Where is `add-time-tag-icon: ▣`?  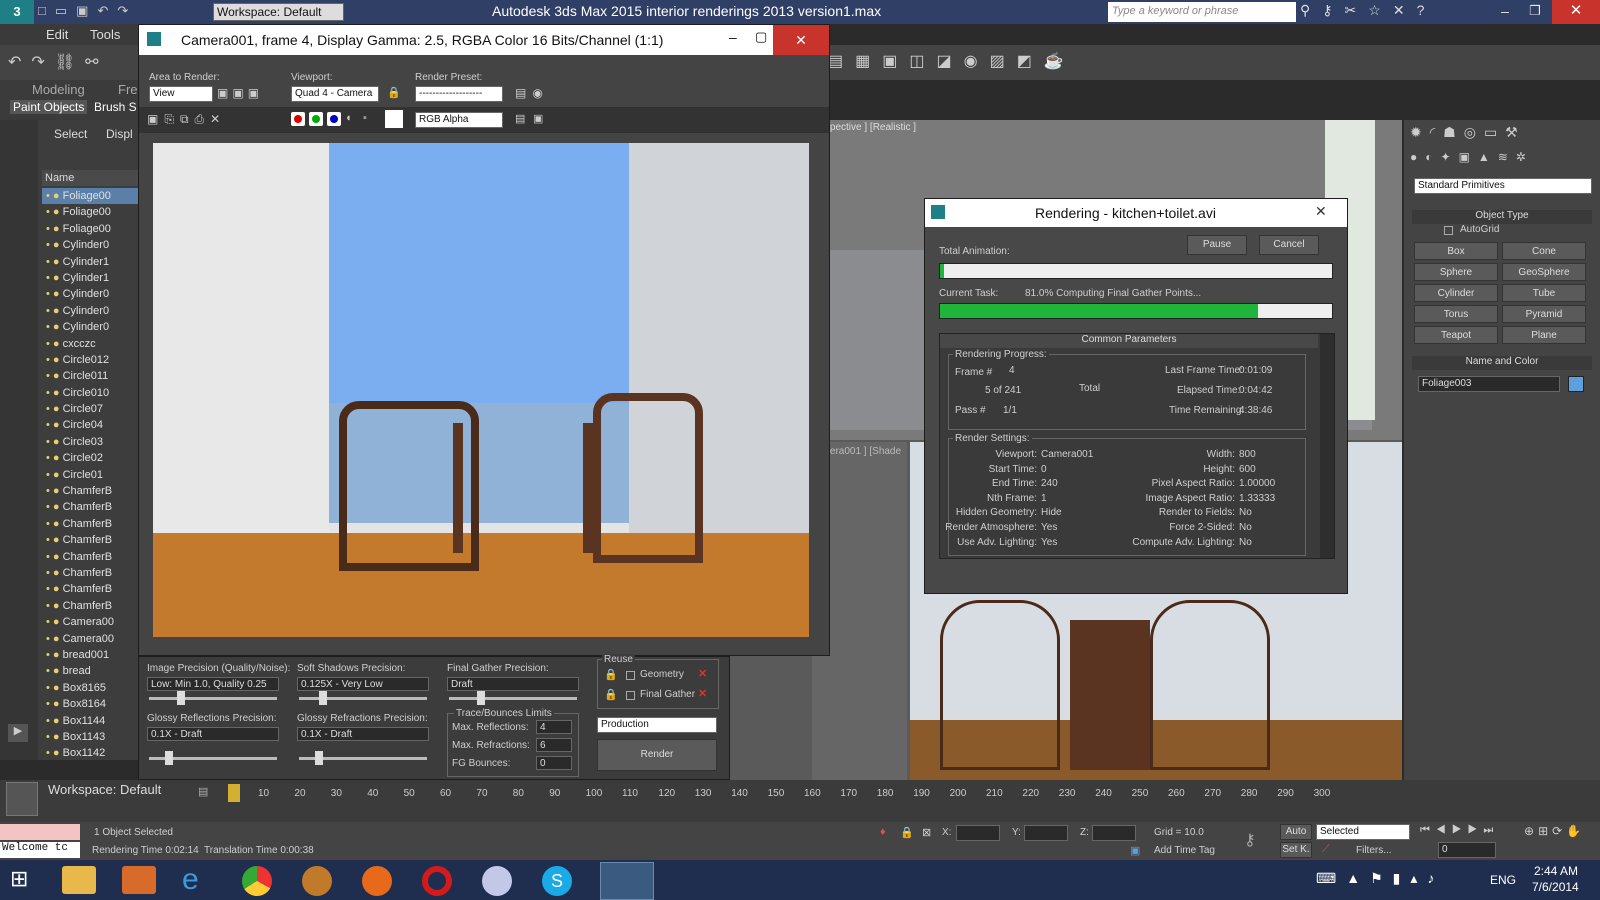
add-time-tag-icon: ▣ is located at coordinates (1135, 850).